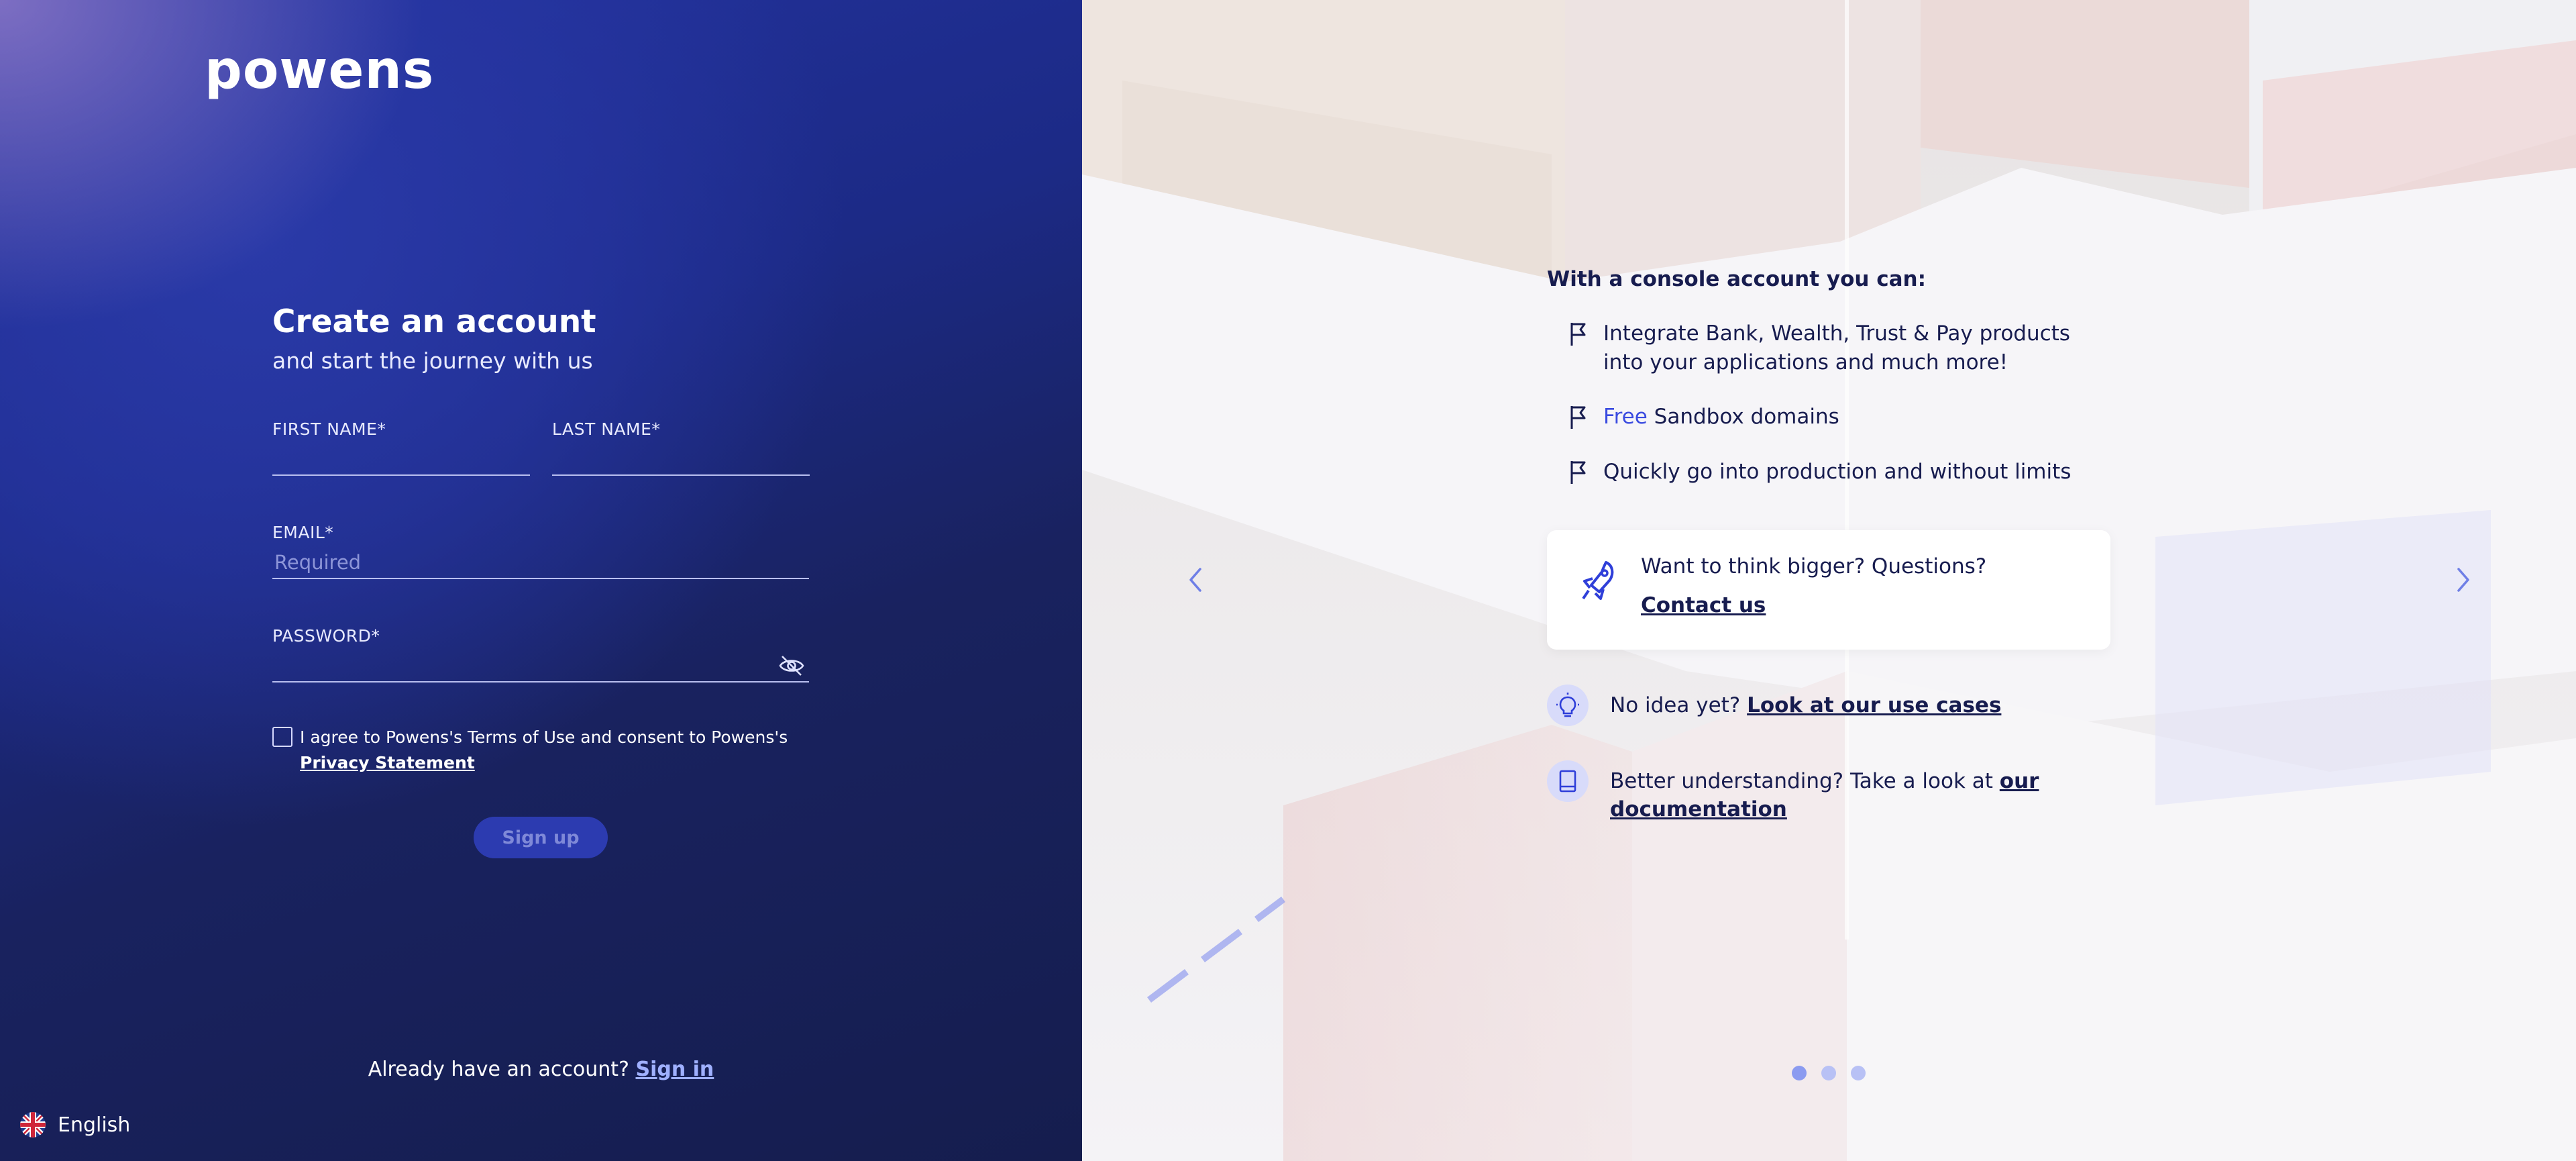  I want to click on signin-prompt: Already have an account? Sign in, so click(541, 1069).